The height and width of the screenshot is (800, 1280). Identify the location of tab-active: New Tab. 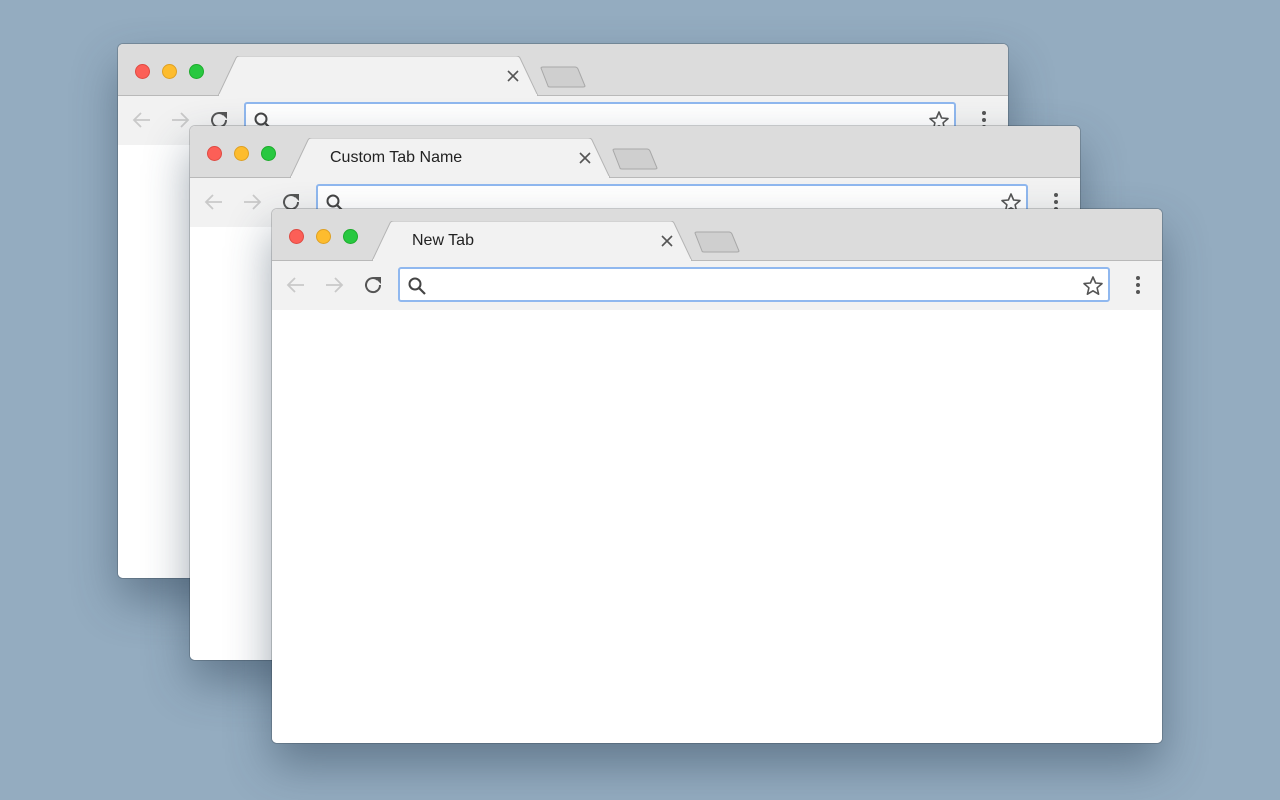
(532, 241).